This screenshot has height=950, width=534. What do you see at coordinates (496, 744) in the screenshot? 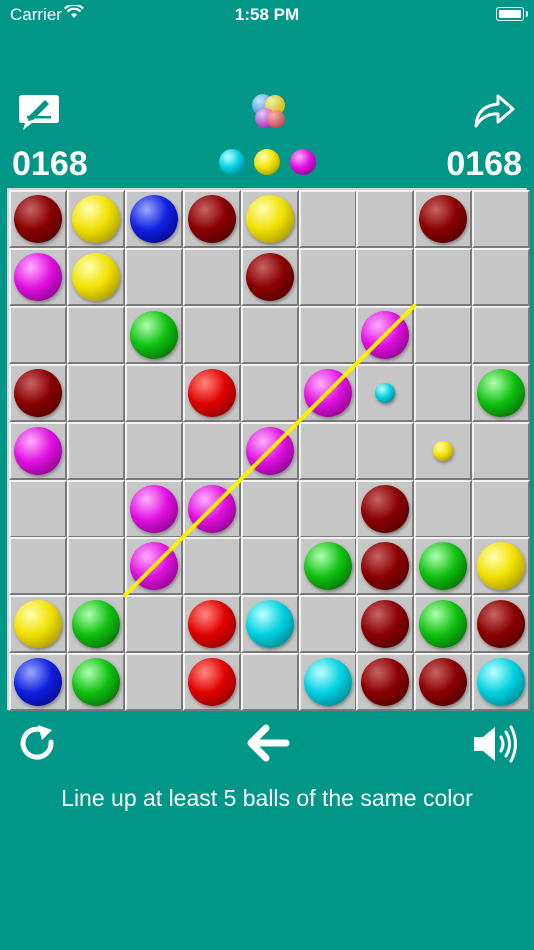
I see `sound-icon` at bounding box center [496, 744].